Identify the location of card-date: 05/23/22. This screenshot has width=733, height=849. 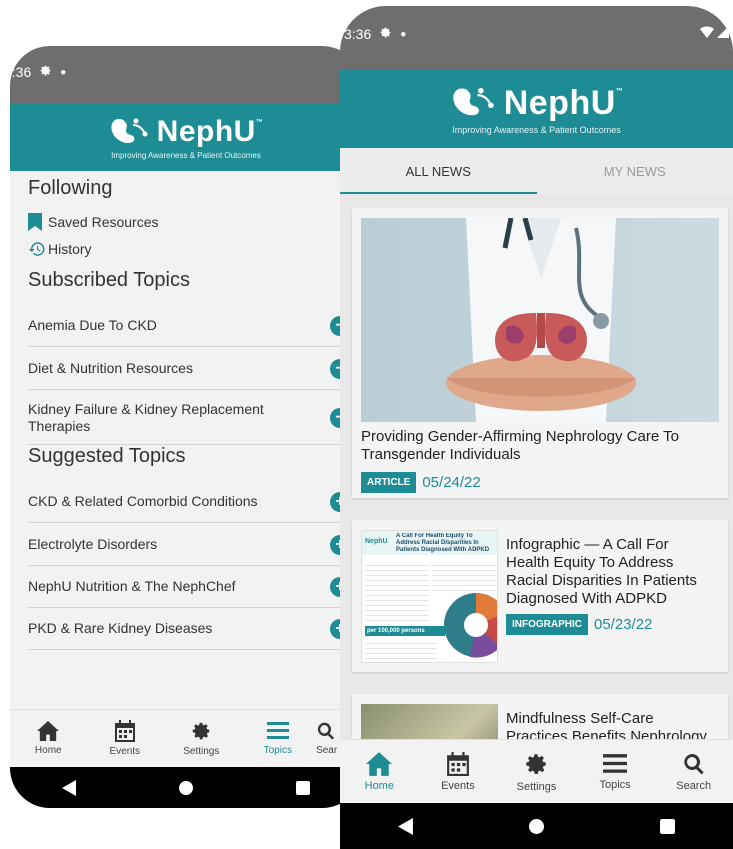
(623, 624).